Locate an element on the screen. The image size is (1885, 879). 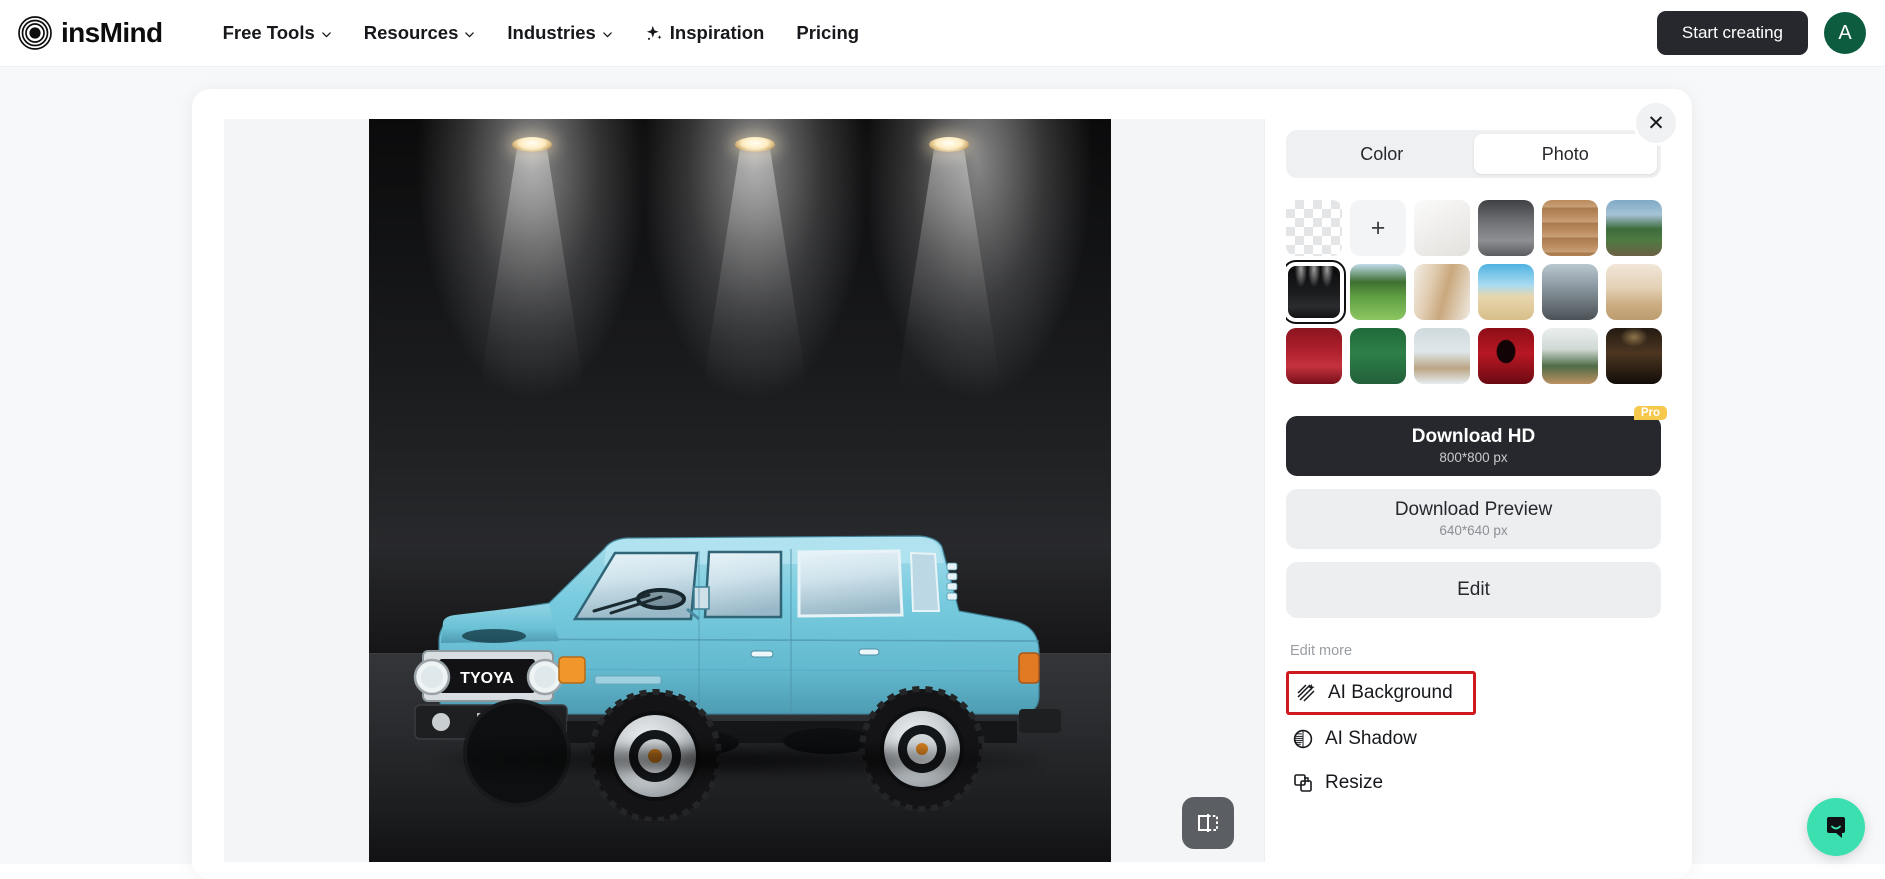
download-hd-size: 800*800 px is located at coordinates (1473, 457).